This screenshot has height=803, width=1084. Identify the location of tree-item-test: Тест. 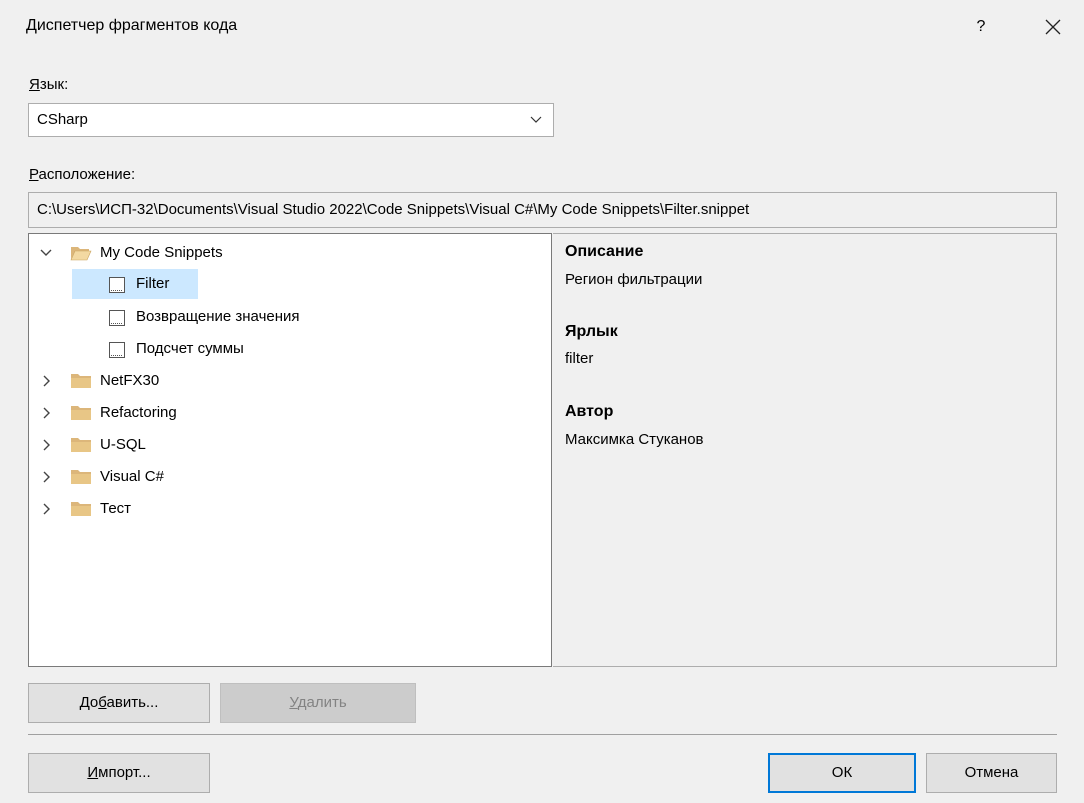
(238, 509).